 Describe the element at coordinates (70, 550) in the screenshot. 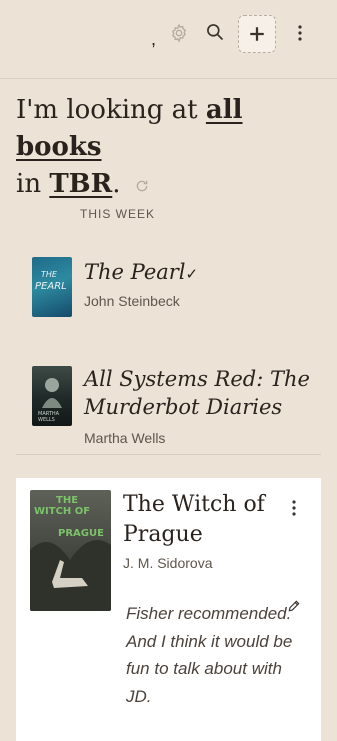

I see `book-cover: THE WITCH OF PRAGUE` at that location.